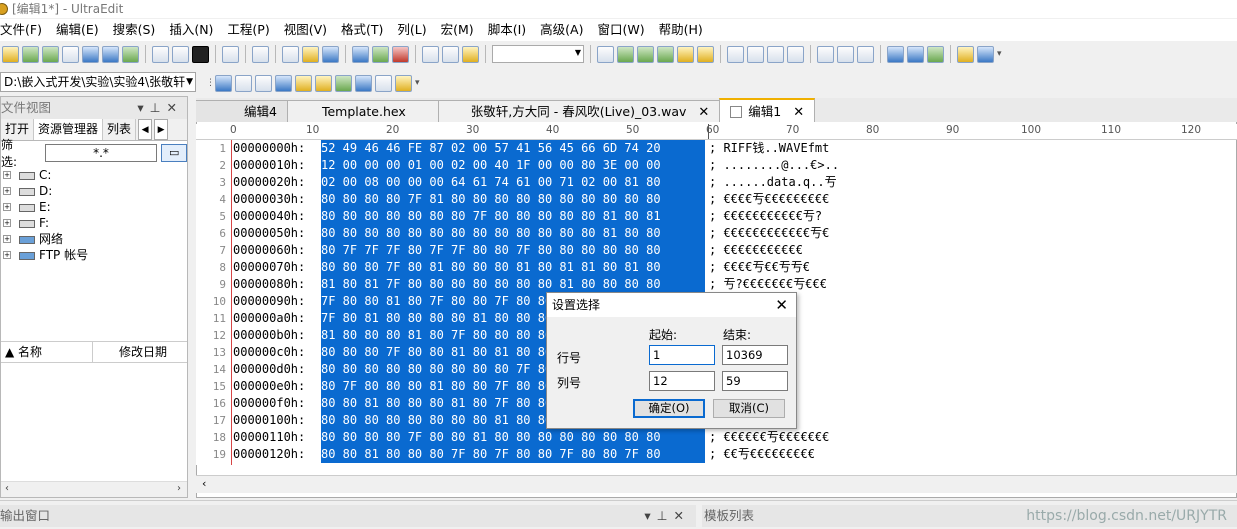 The image size is (1237, 529). I want to click on find-next-icon, so click(625, 54).